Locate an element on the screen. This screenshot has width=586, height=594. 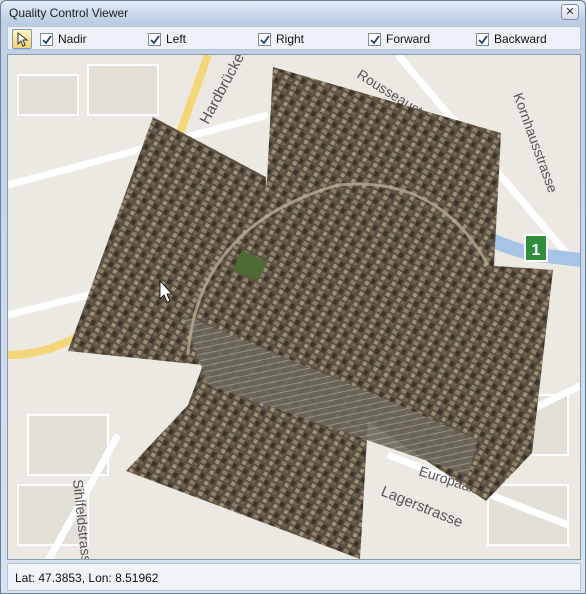
close-icon: ✕ is located at coordinates (570, 11).